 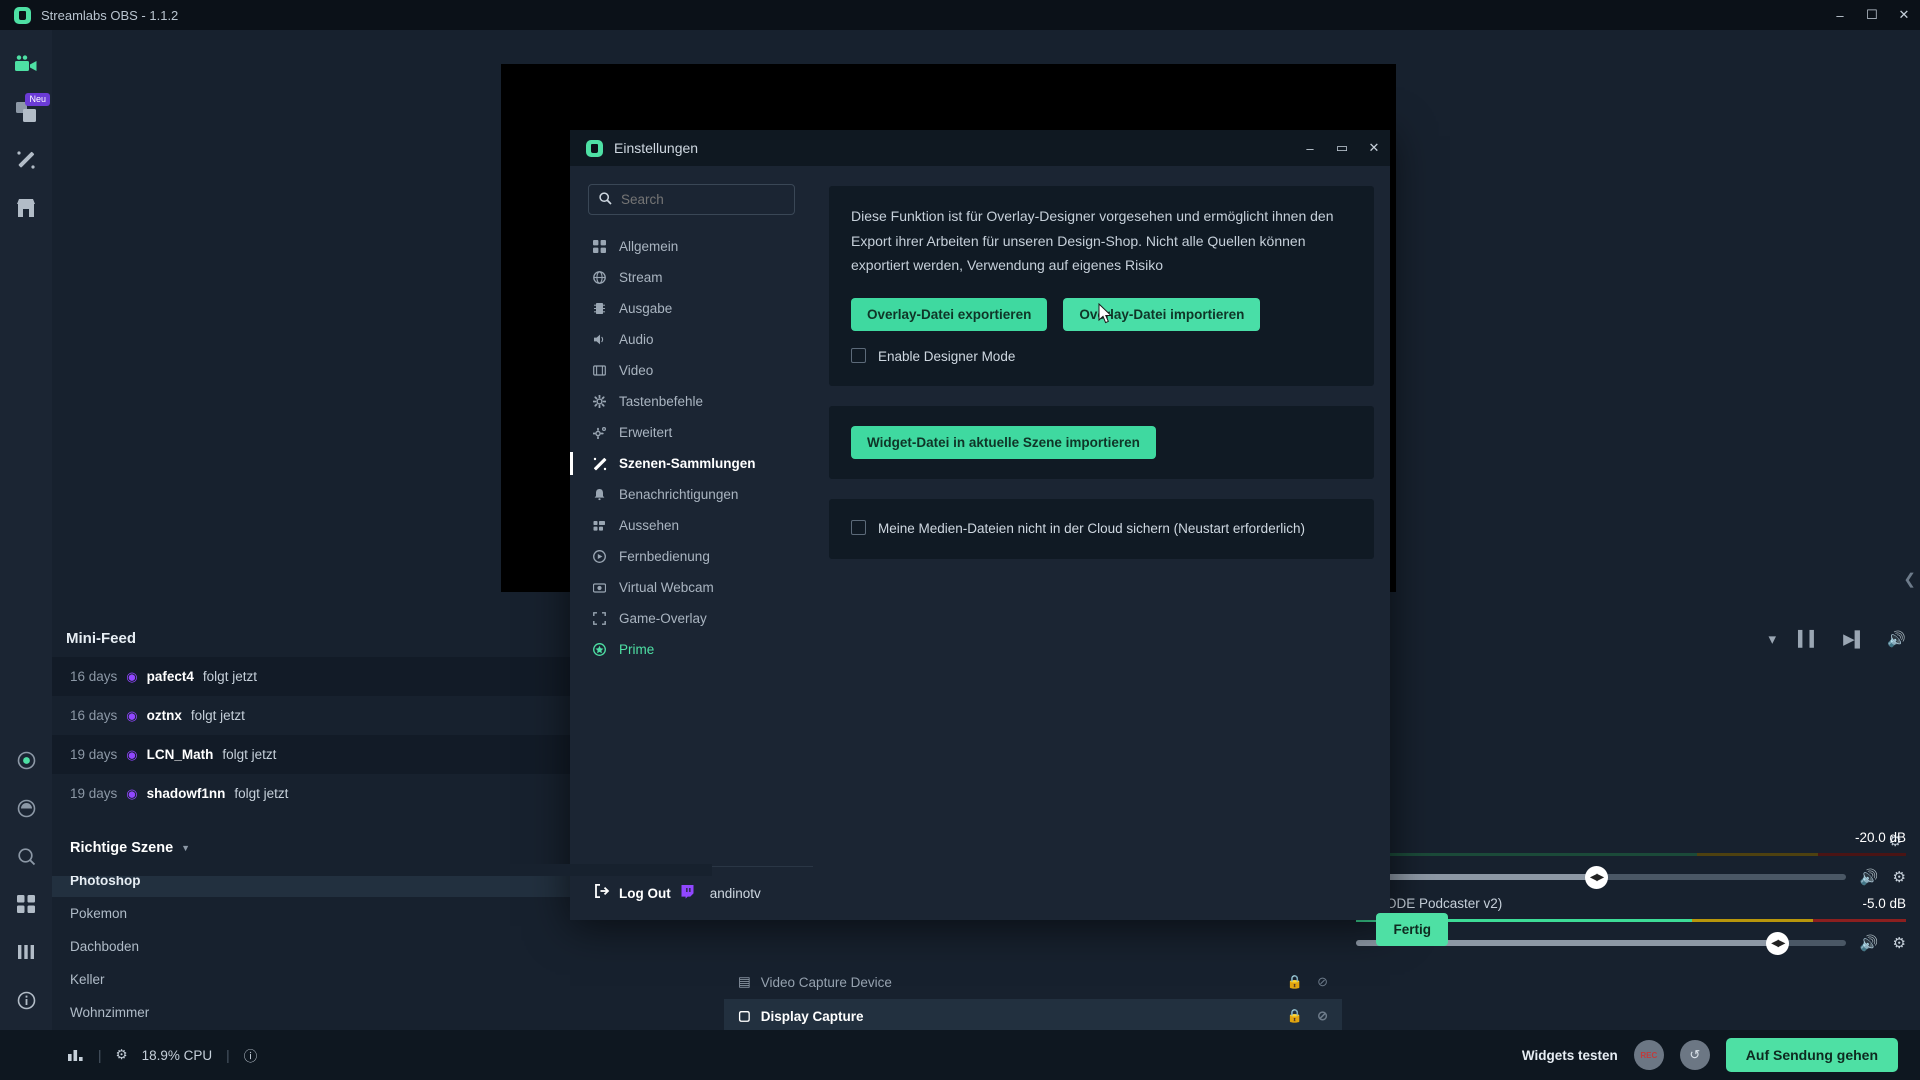 I want to click on sidebar-item-benachrichtigungen: Benachrichtigungen, so click(x=691, y=494).